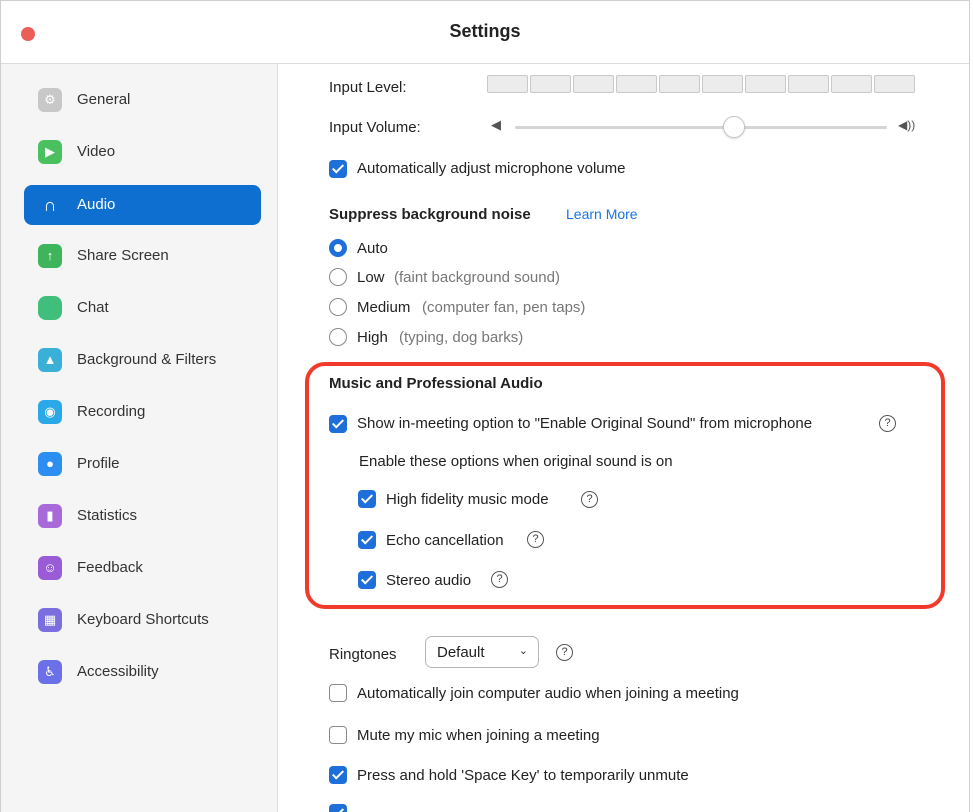  I want to click on sidebar-item-label: Recording, so click(111, 411).